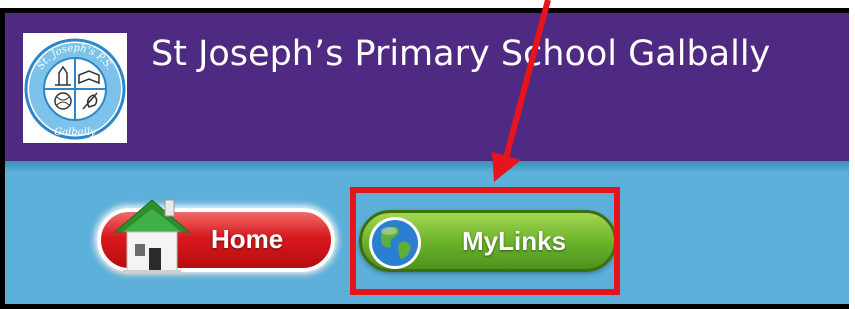 The width and height of the screenshot is (855, 309). I want to click on school-logo: St. Joseph's P.S. Galbally, so click(75, 88).